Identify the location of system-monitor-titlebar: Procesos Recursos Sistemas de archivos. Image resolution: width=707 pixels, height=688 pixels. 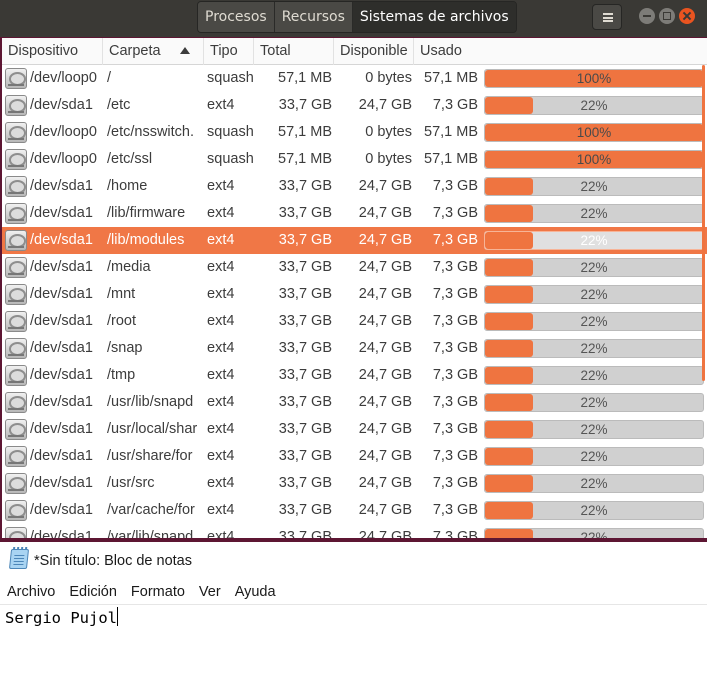
(353, 18).